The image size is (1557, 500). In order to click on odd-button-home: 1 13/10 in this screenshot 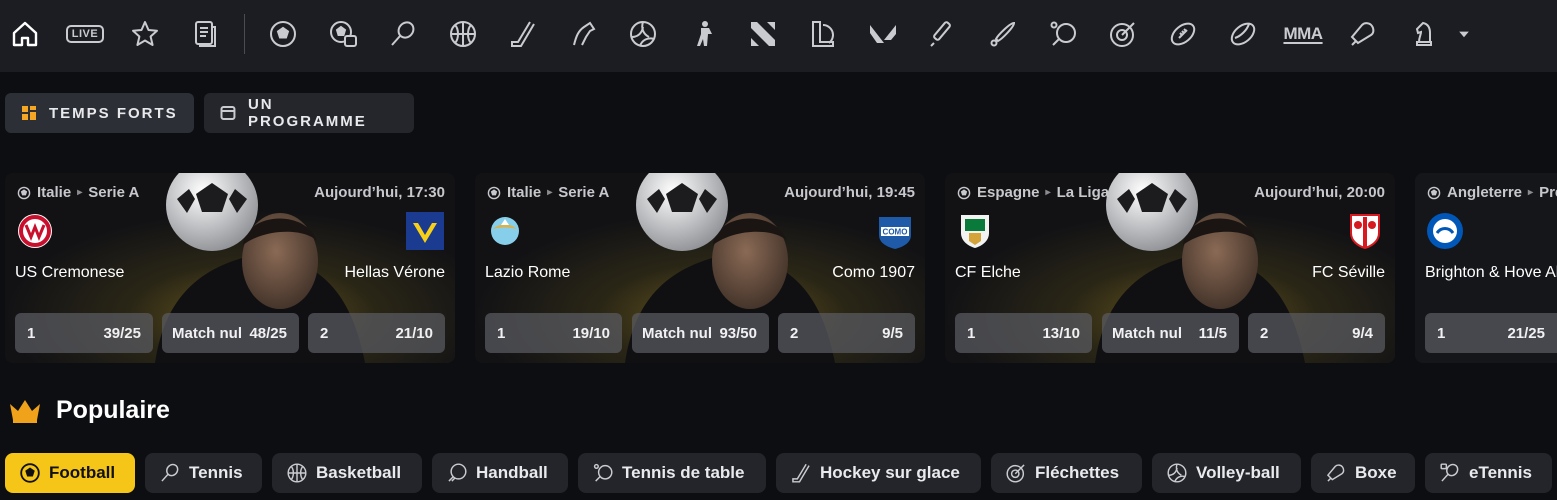, I will do `click(1023, 333)`.